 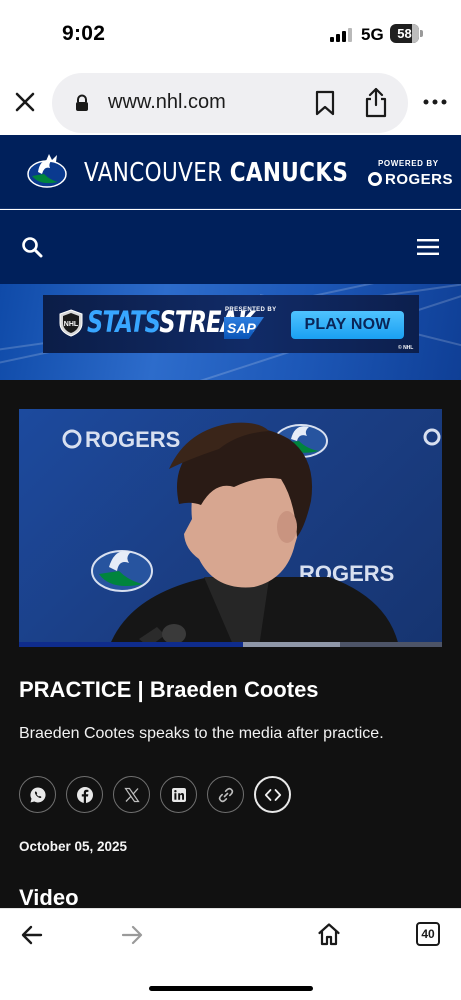 I want to click on battery-icon: 58, so click(x=406, y=33).